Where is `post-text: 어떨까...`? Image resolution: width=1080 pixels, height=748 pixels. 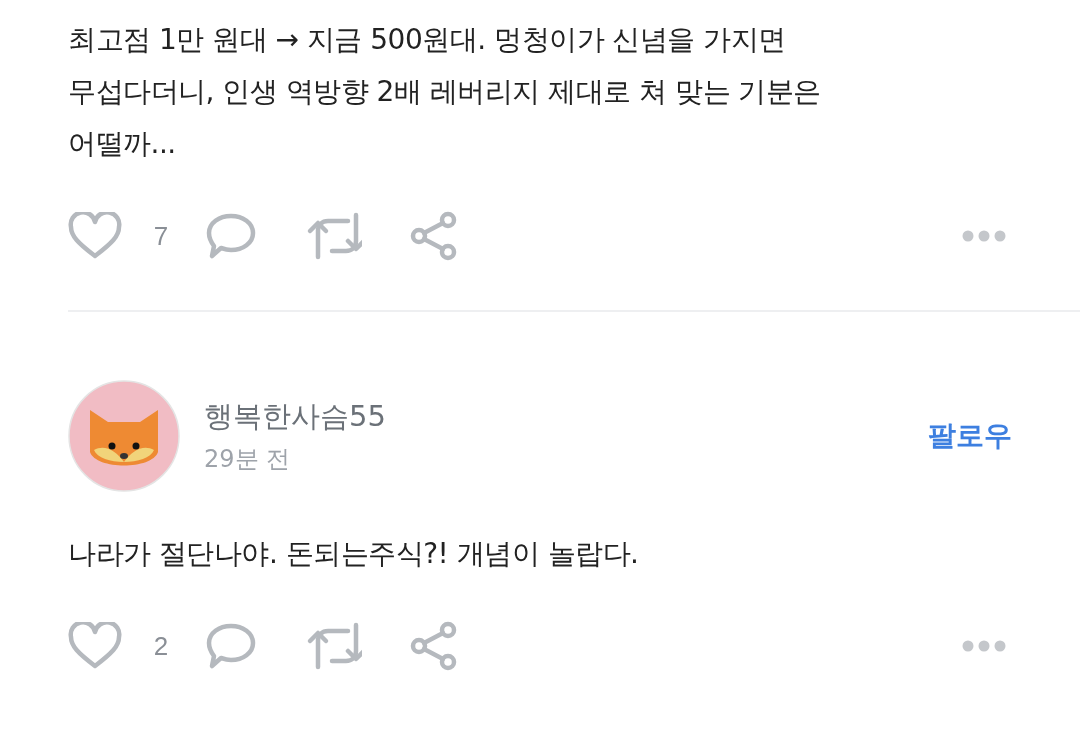
post-text: 어떨까... is located at coordinates (122, 144).